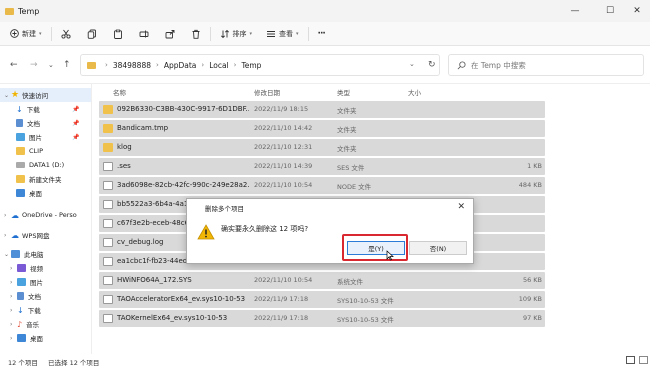 The image size is (650, 368). What do you see at coordinates (267, 92) in the screenshot?
I see `column-date: 修改日期` at bounding box center [267, 92].